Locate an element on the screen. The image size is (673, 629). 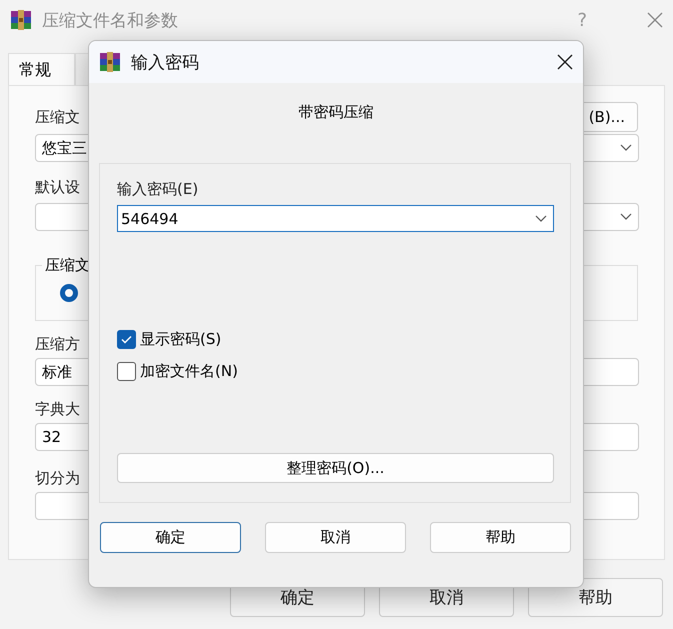
field-label: 字典大 is located at coordinates (57, 409).